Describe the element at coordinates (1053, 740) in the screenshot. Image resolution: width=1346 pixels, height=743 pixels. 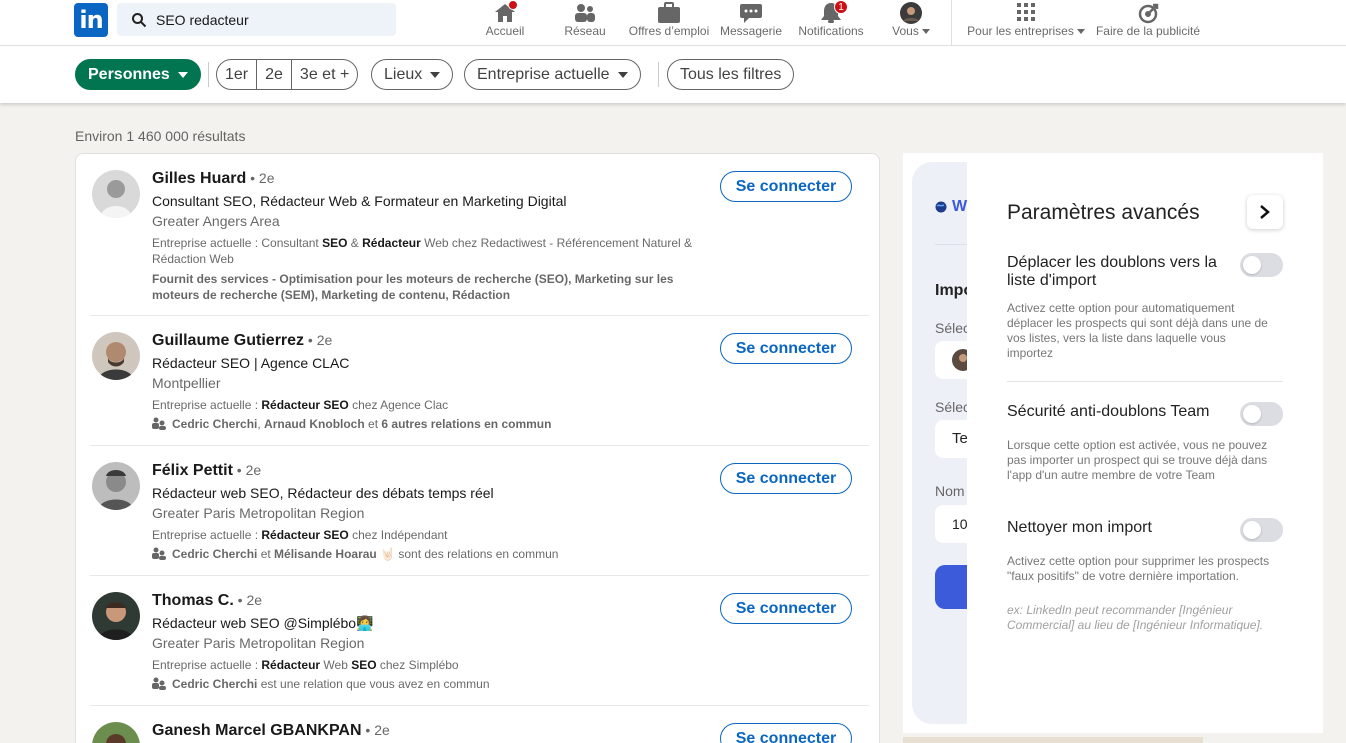
I see `background-strip` at that location.